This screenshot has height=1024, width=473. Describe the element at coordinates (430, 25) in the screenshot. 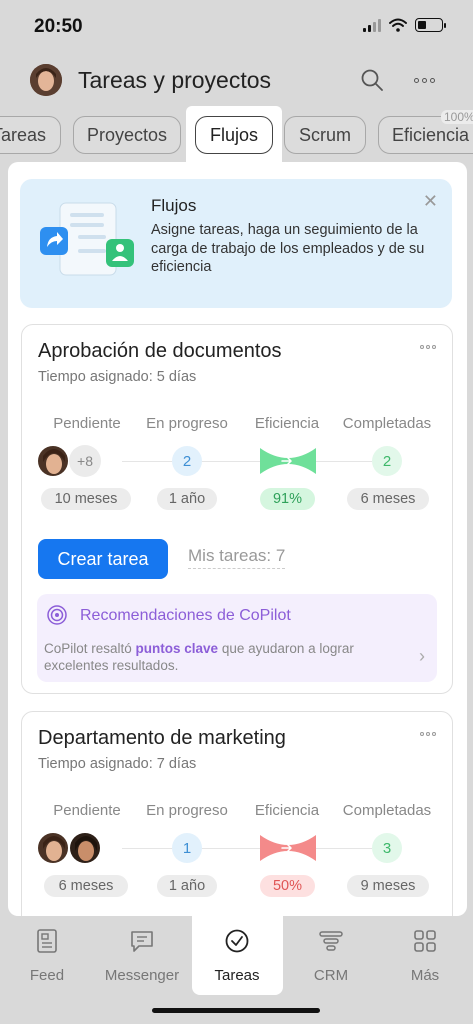

I see `battery-icon` at that location.